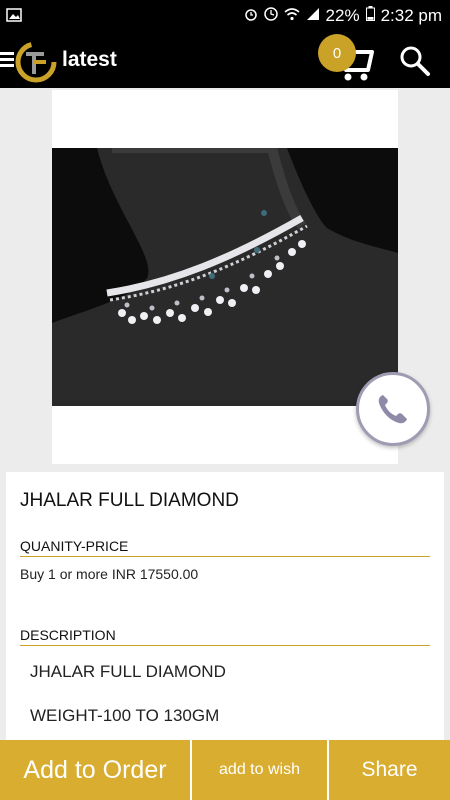 The width and height of the screenshot is (450, 800). Describe the element at coordinates (225, 17) in the screenshot. I see `status-bar: 22% 2:32 pm` at that location.